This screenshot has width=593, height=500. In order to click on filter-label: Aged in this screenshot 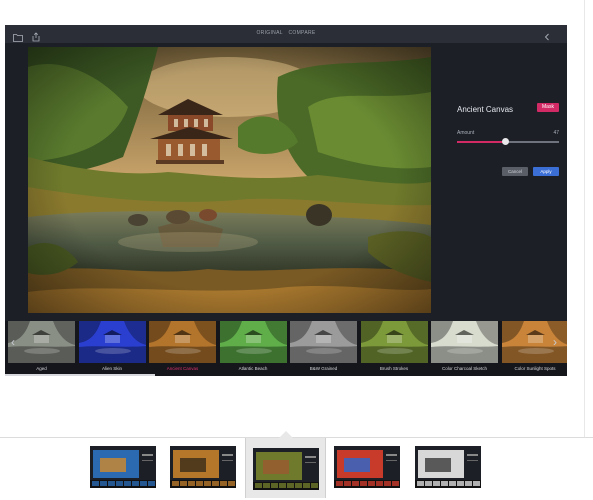, I will do `click(41, 368)`.